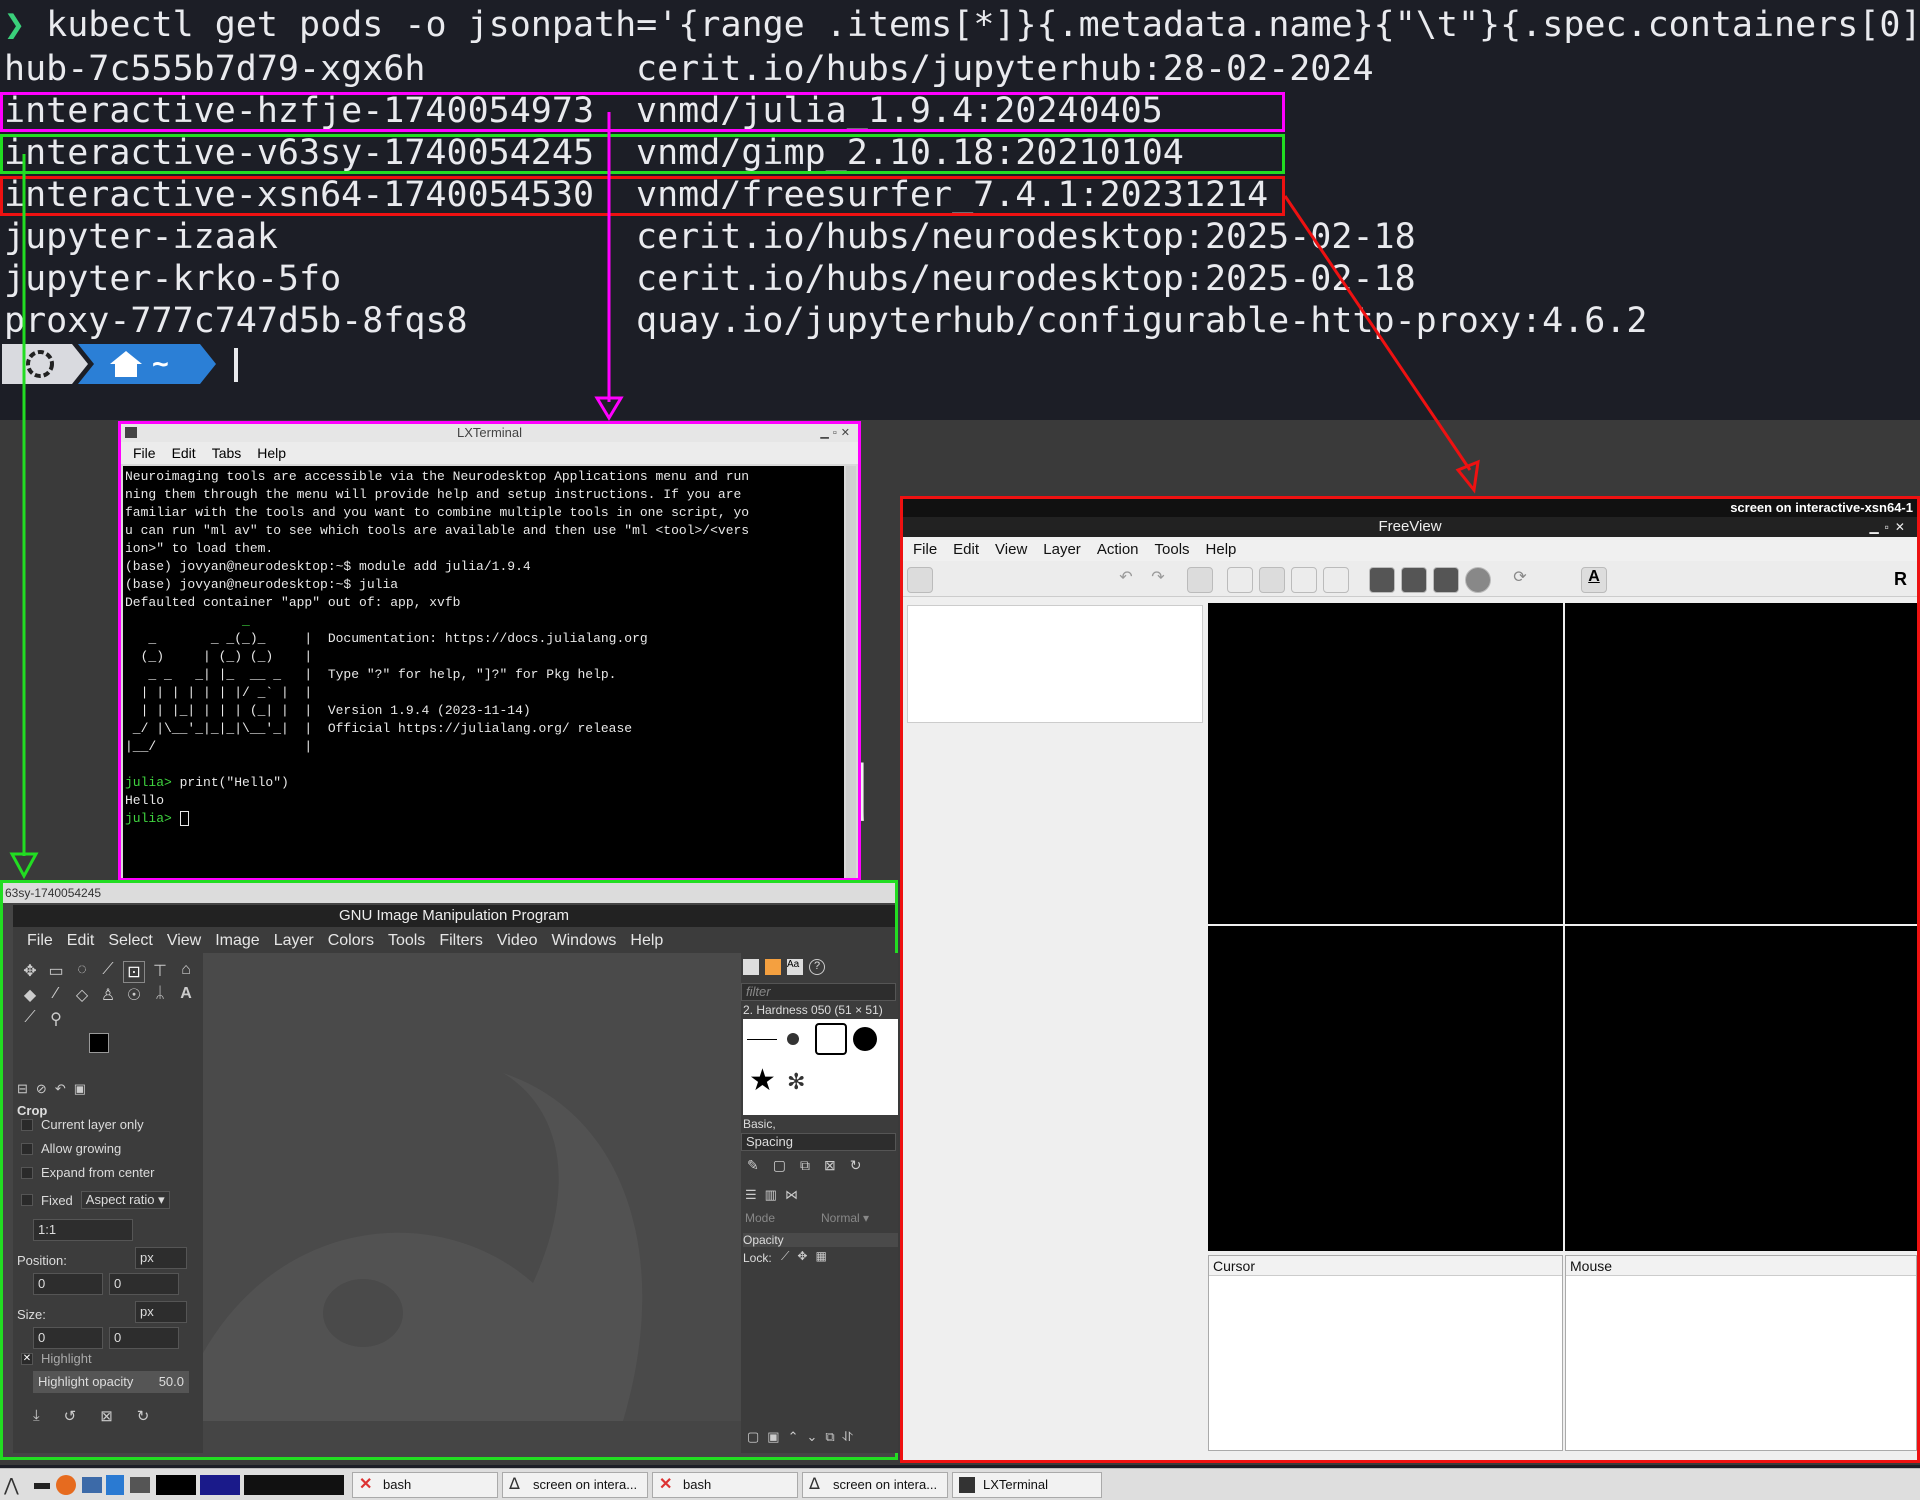  Describe the element at coordinates (796, 1082) in the screenshot. I see `brush-splatter-icon: ✻` at that location.